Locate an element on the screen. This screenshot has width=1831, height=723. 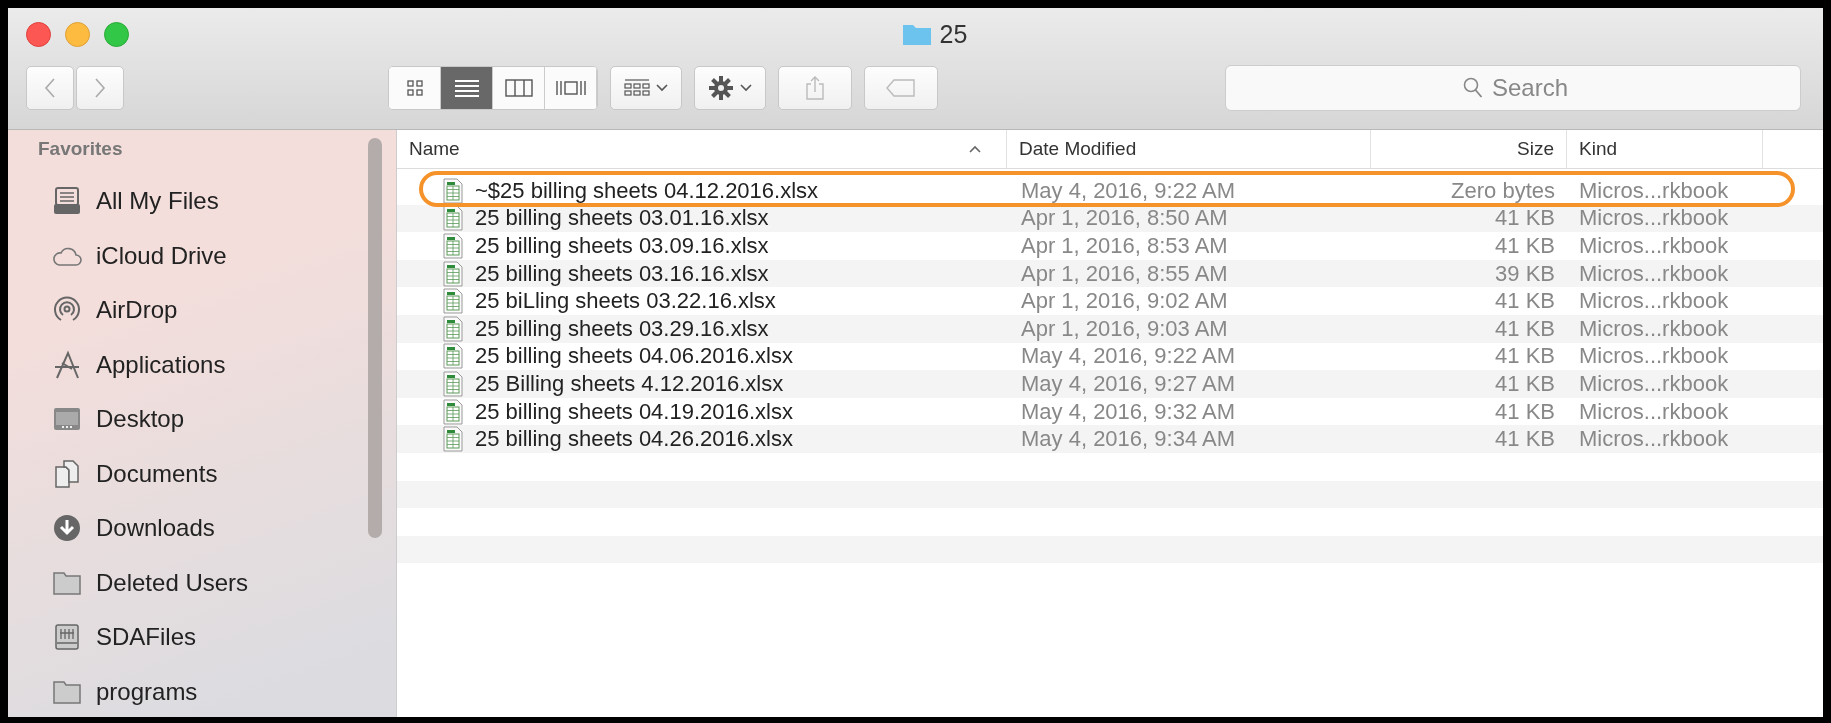
close-button is located at coordinates (38, 34).